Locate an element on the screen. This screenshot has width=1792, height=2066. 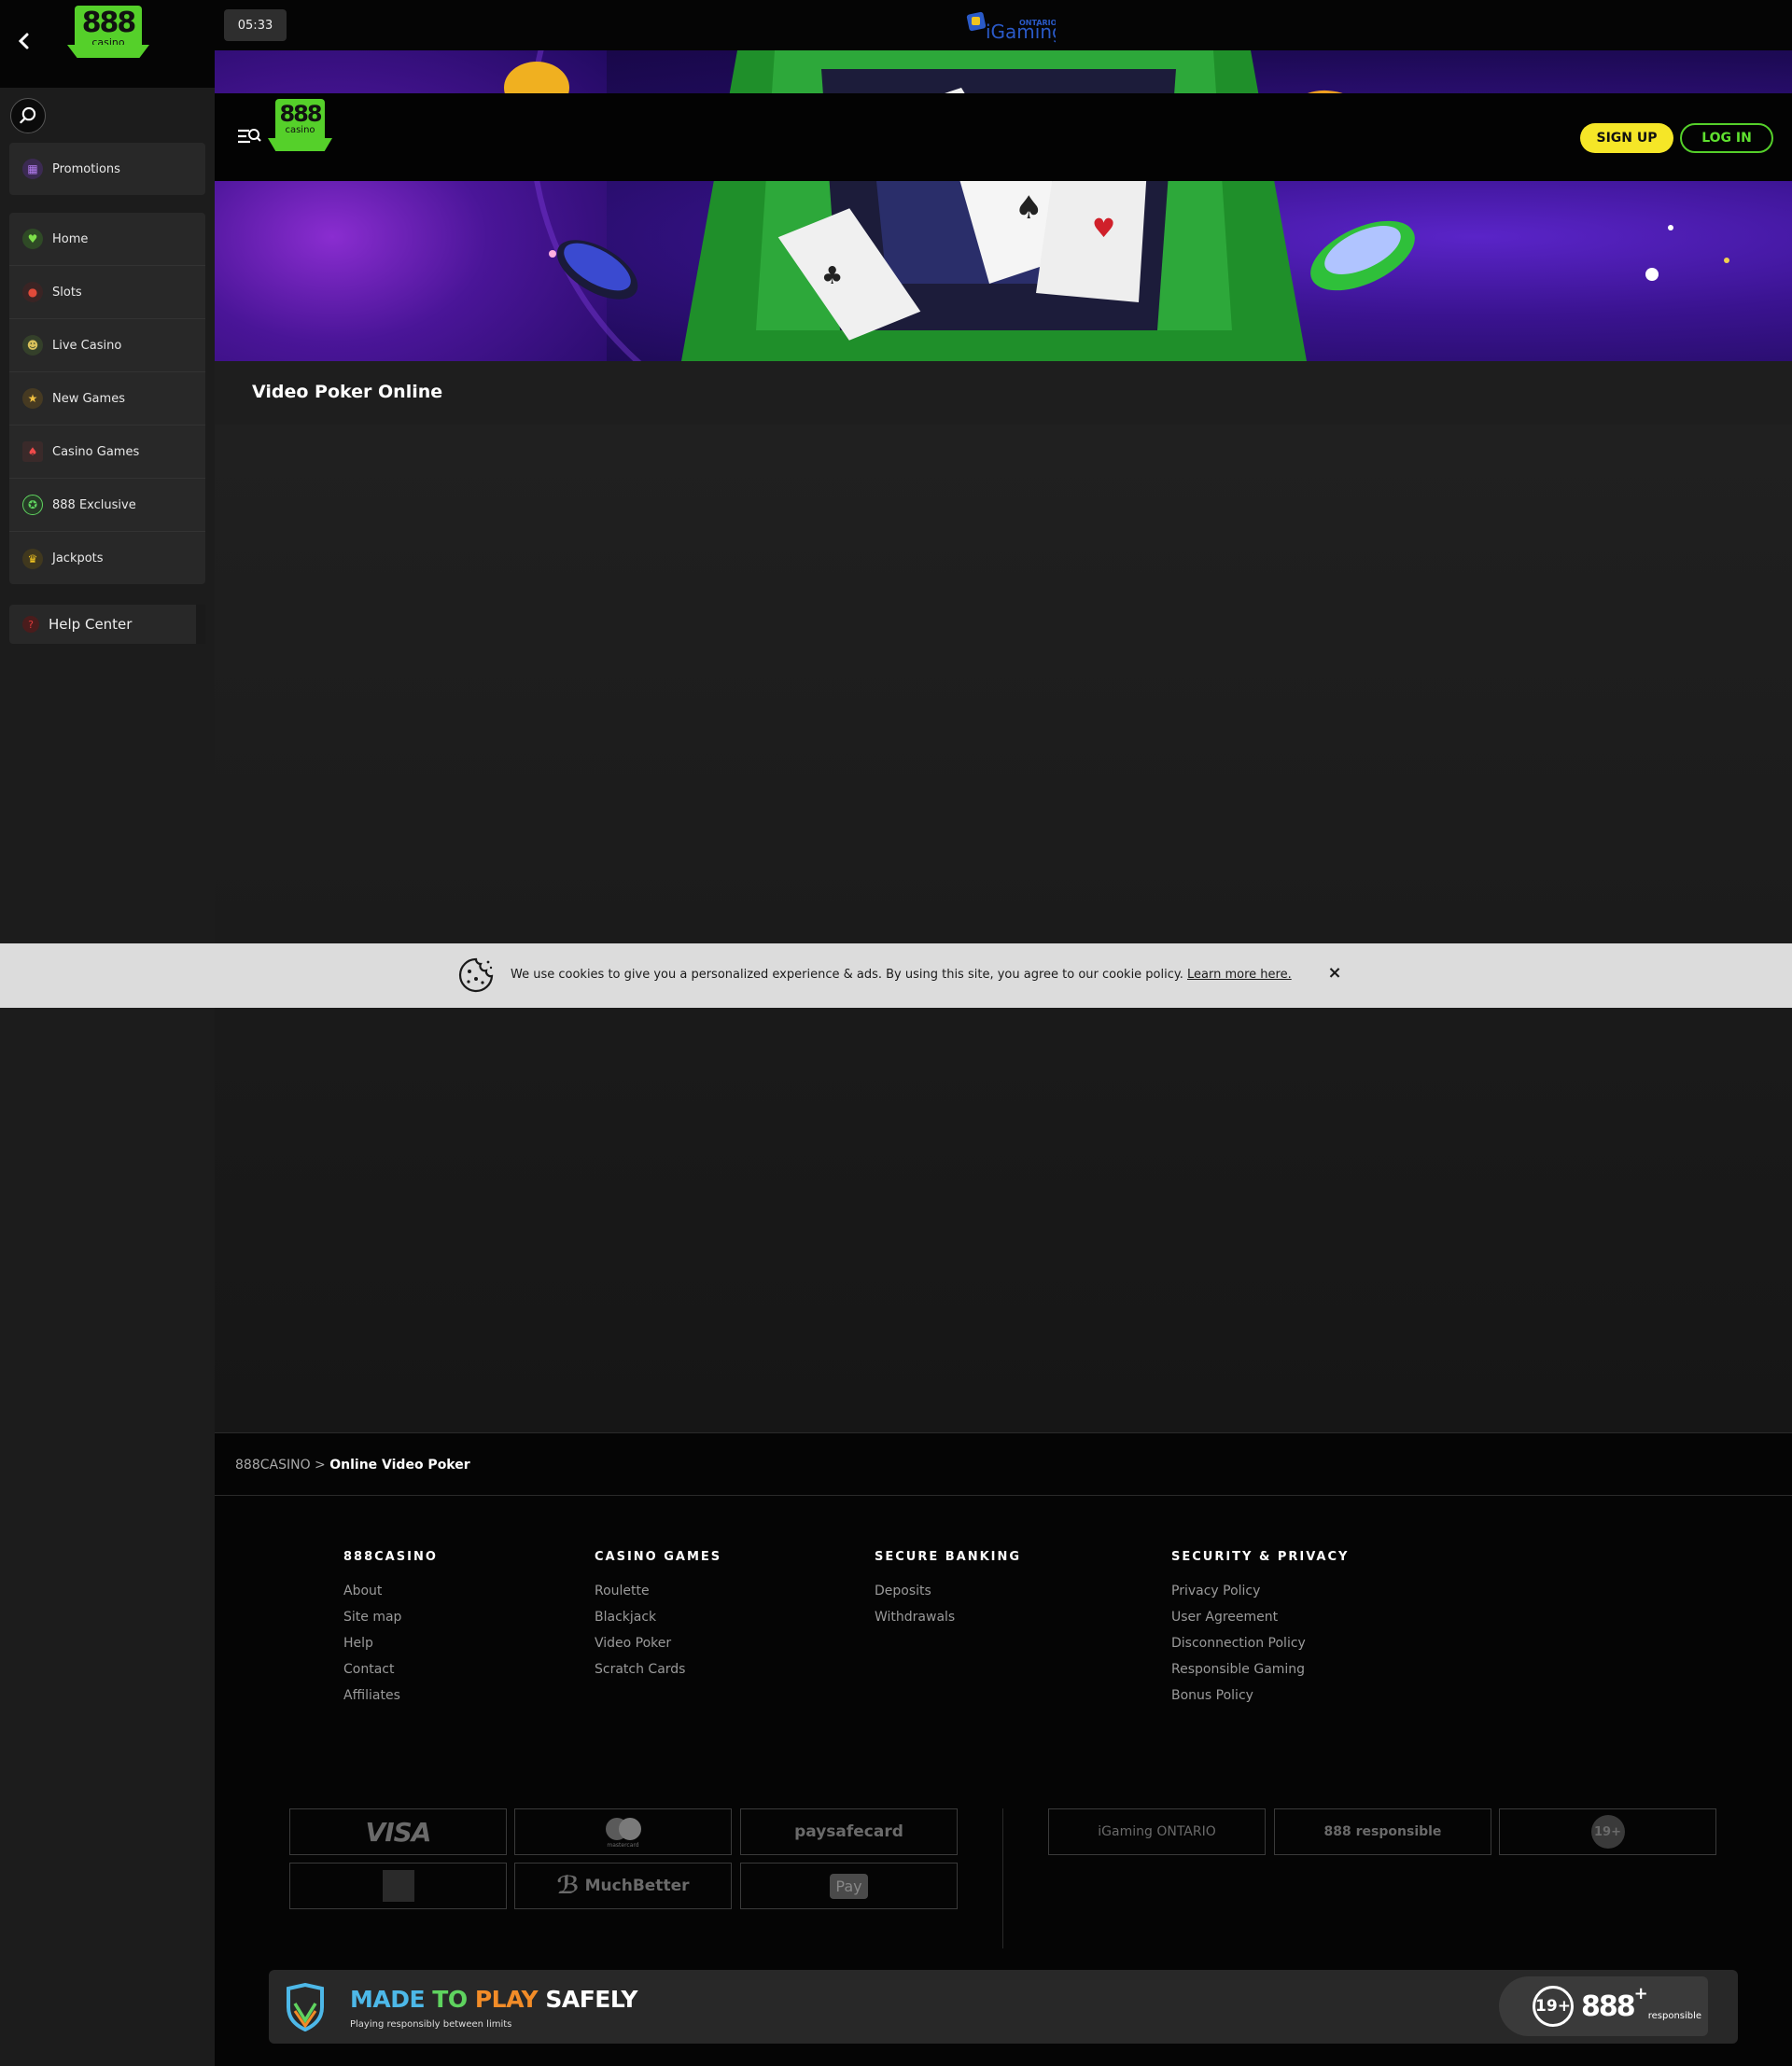
mastercard-icon is located at coordinates (623, 1829).